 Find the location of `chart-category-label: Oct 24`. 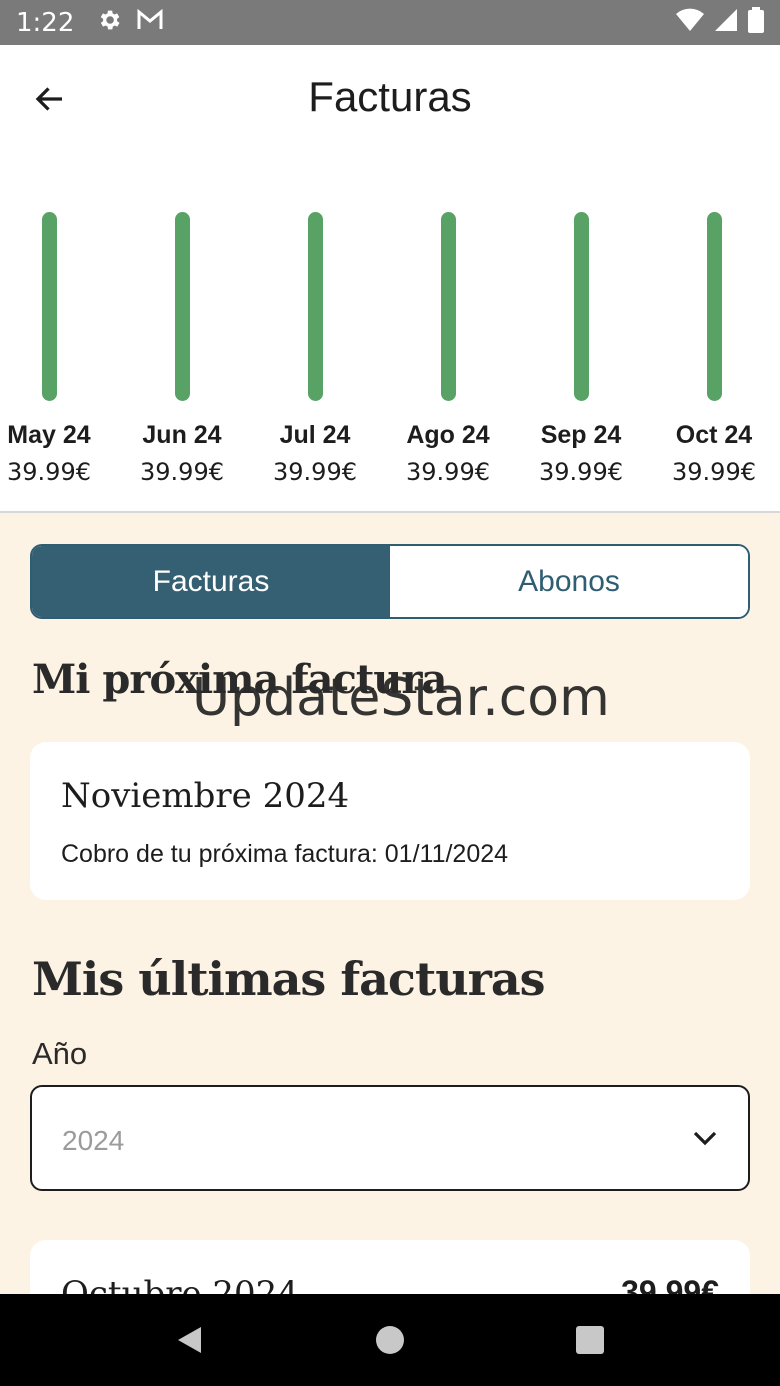

chart-category-label: Oct 24 is located at coordinates (714, 435).